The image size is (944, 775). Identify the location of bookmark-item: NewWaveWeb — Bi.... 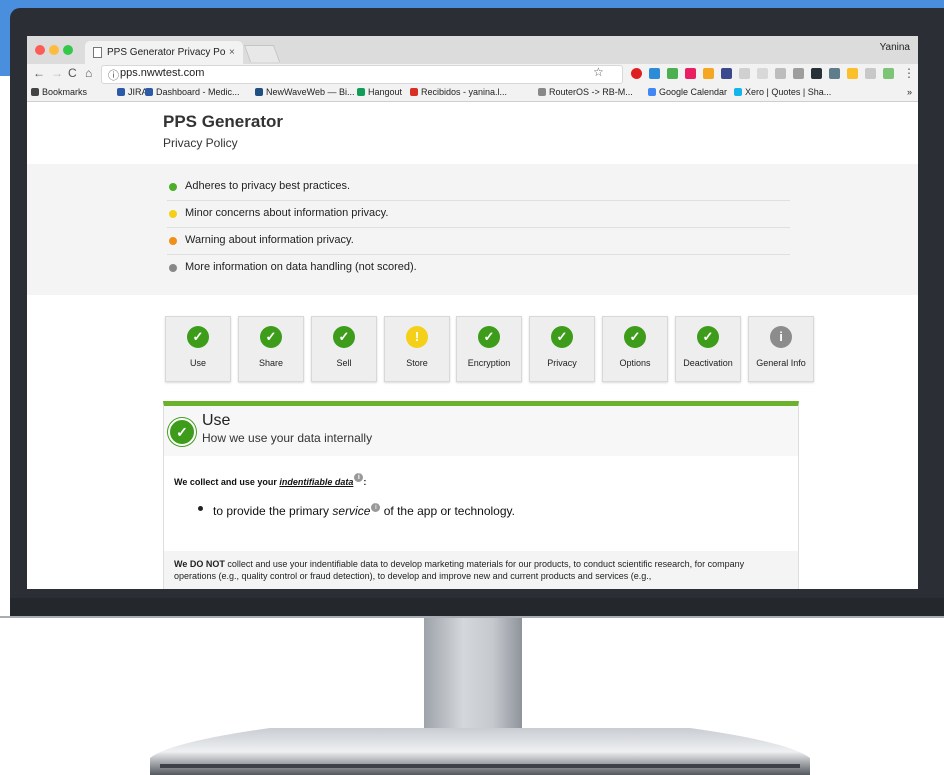
(305, 92).